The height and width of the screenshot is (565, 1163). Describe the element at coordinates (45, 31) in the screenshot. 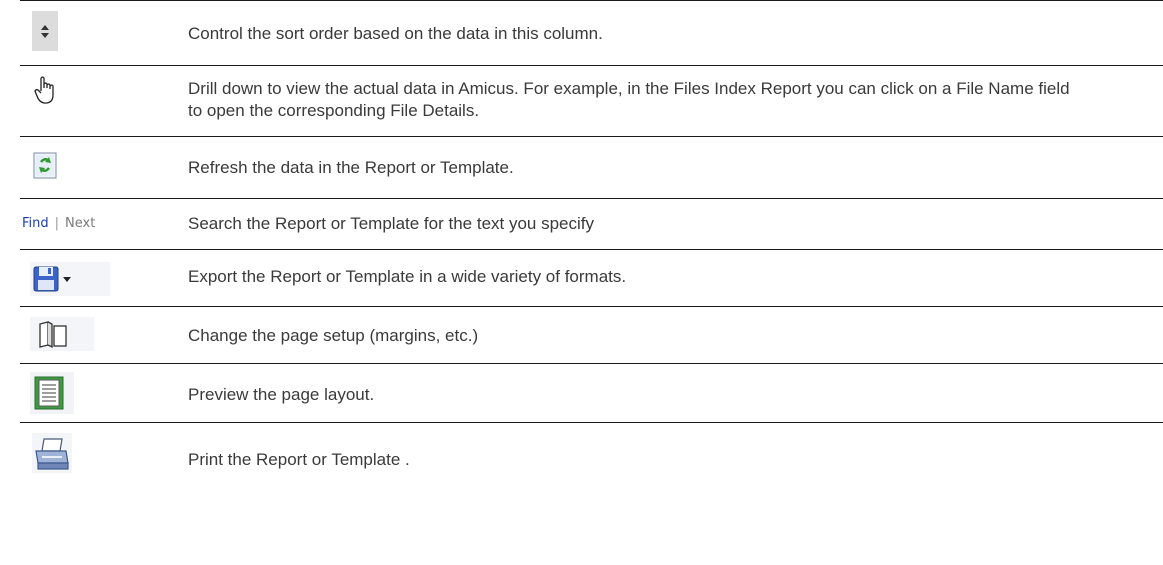

I see `sort-arrows-icon` at that location.